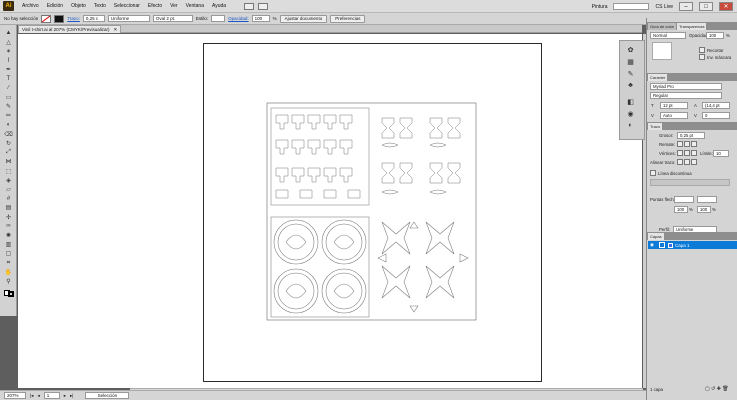 This screenshot has height=400, width=737. Describe the element at coordinates (323, 395) in the screenshot. I see `status-bar: 207% |◂ ◂ 1 ▸ ▸| Selección` at that location.